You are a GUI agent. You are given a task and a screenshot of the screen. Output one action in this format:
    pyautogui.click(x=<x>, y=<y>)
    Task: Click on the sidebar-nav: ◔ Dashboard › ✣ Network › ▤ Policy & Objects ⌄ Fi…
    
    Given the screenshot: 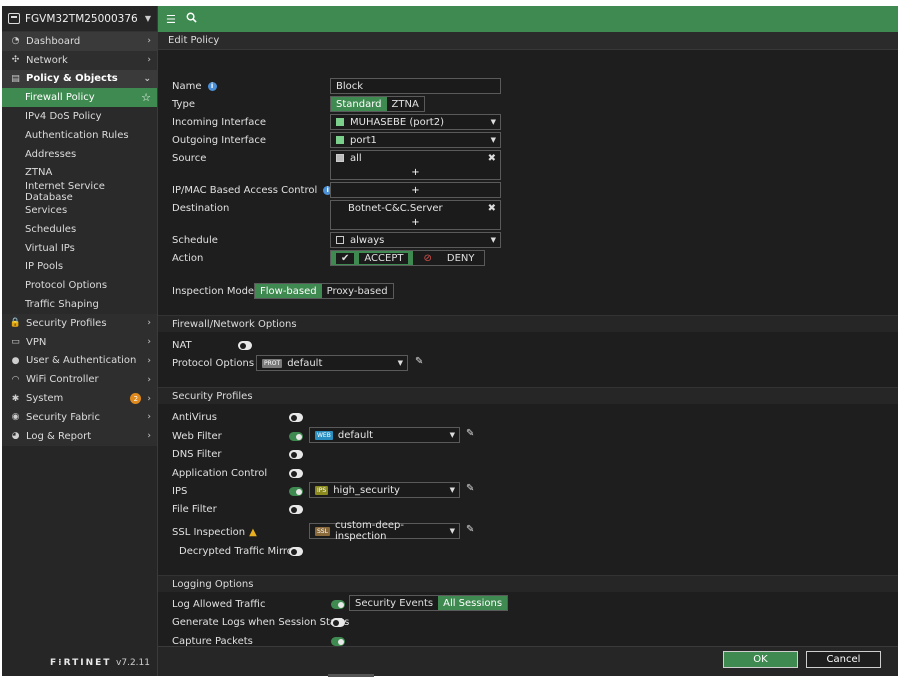 What is the action you would take?
    pyautogui.click(x=79, y=239)
    